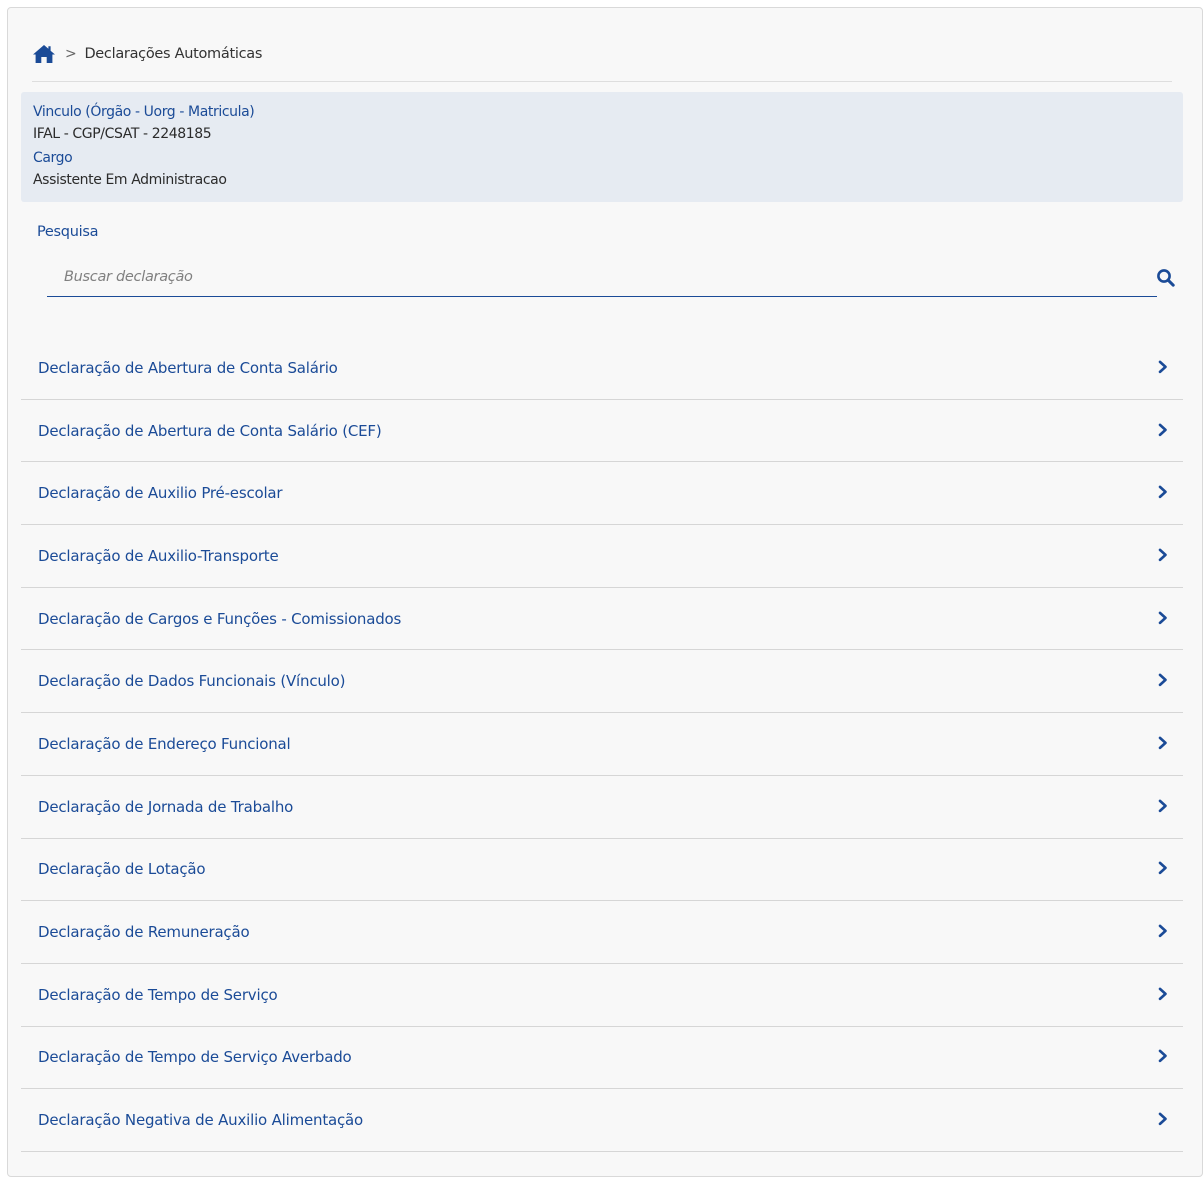 Image resolution: width=1203 pixels, height=1177 pixels. Describe the element at coordinates (596, 277) in the screenshot. I see `search-input` at that location.